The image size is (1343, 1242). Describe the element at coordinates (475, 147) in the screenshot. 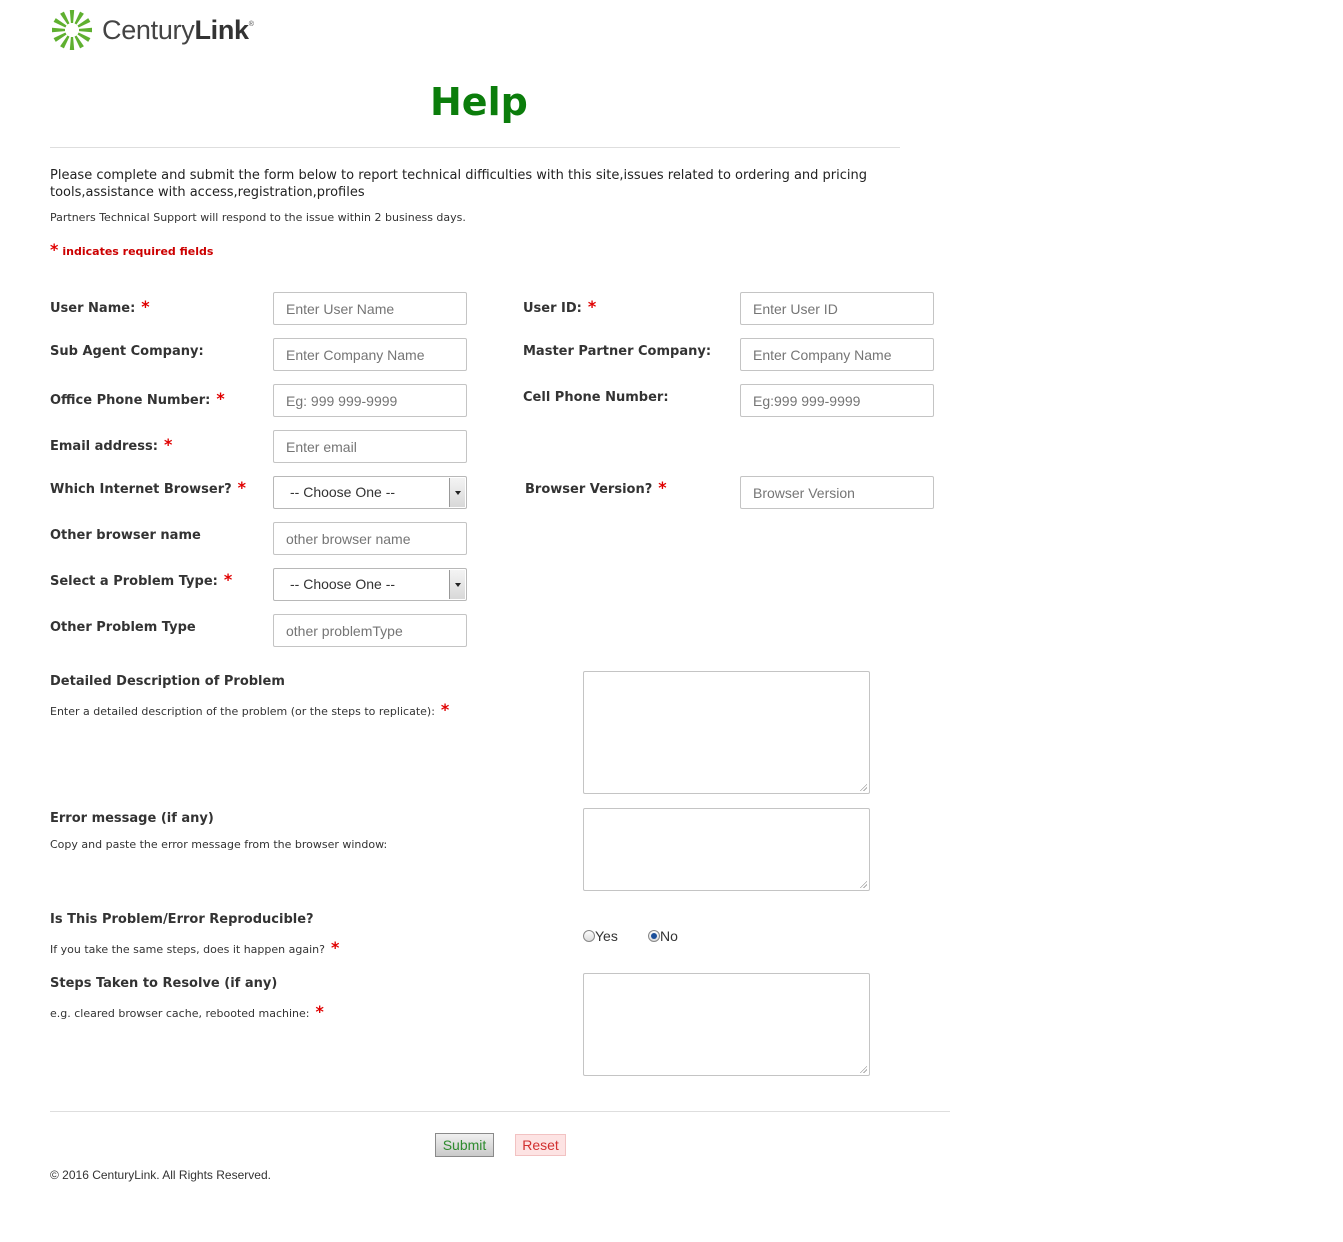

I see `title-divider` at that location.